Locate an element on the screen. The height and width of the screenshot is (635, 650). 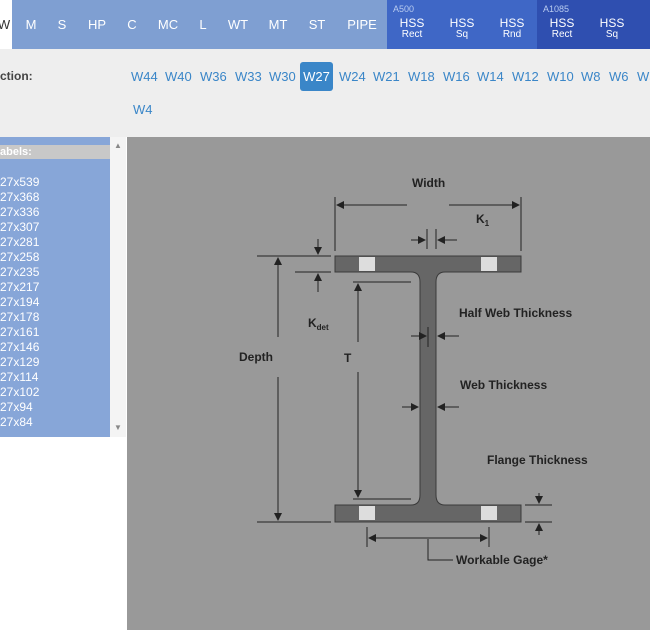
t-label: T is located at coordinates (348, 358).